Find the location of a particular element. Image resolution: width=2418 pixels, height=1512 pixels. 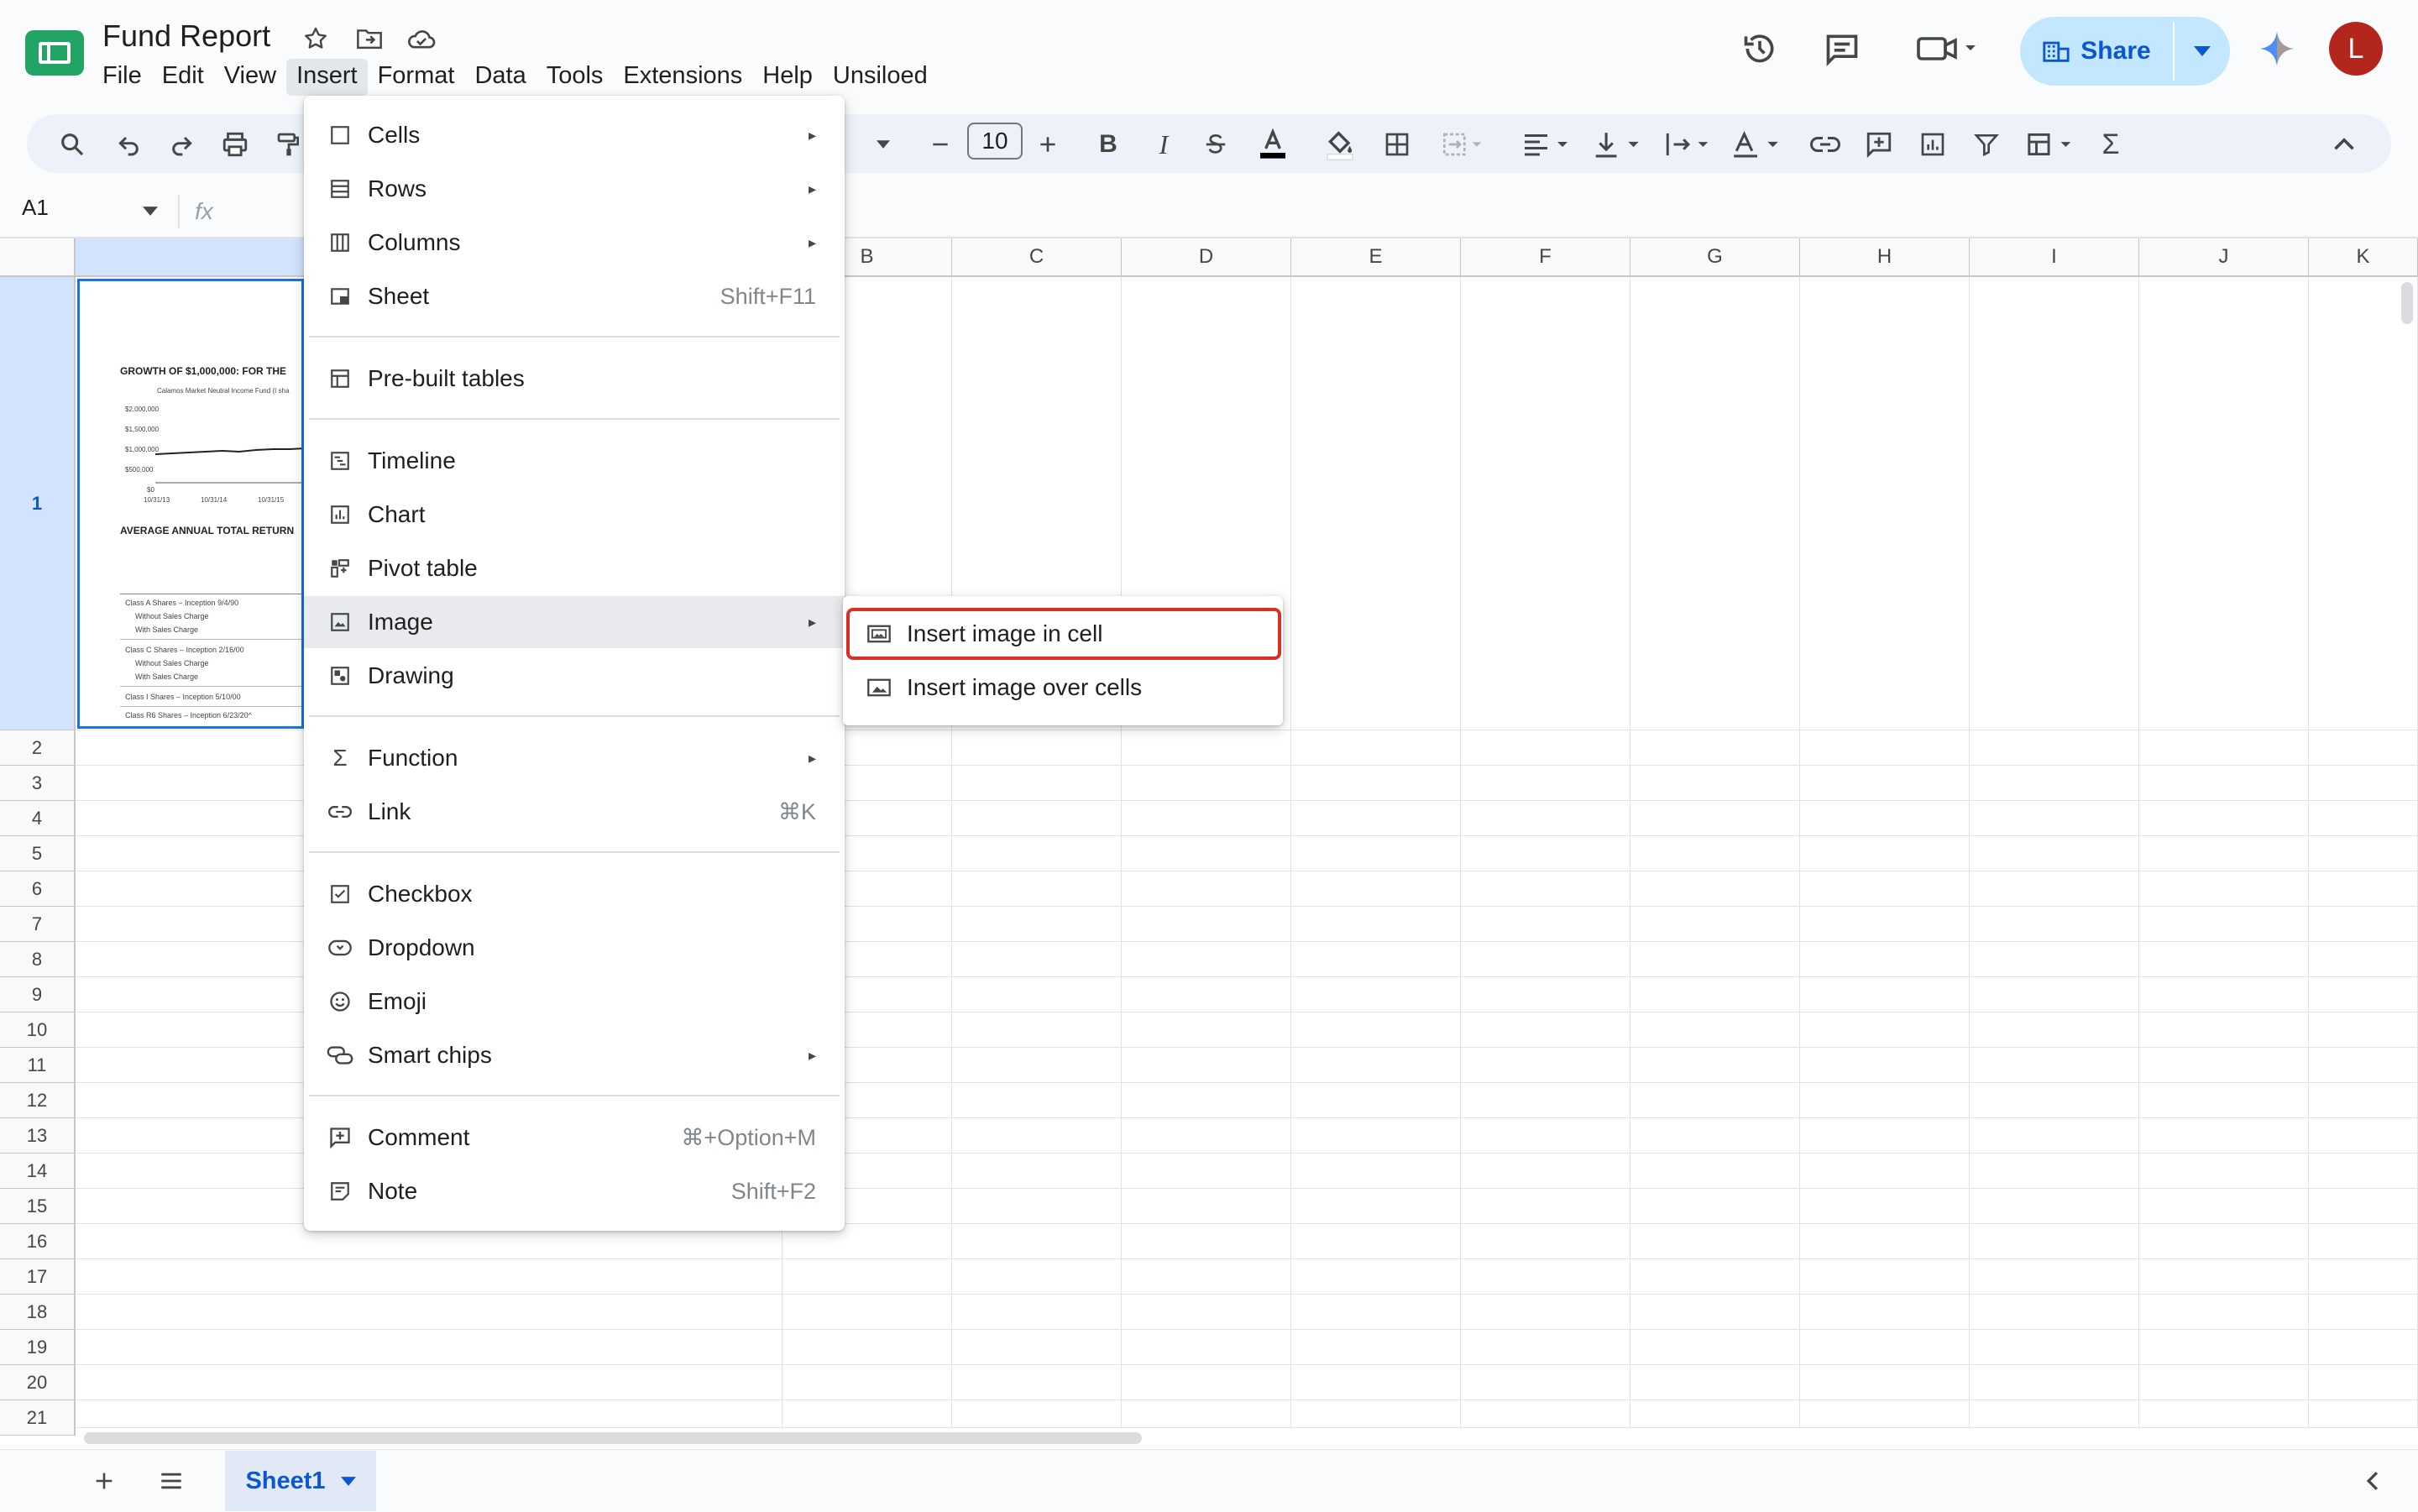

menu-item-checkbox: Checkbox is located at coordinates (574, 894).